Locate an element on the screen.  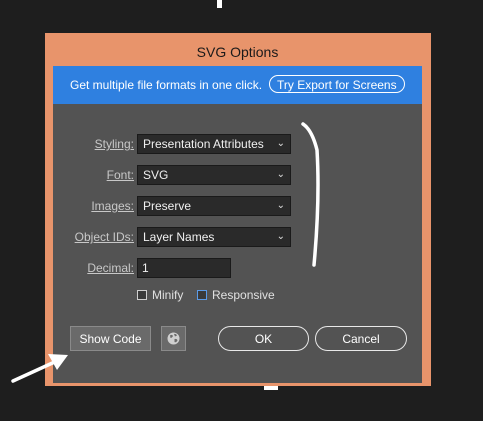
arrow-annotation is located at coordinates (36, 370).